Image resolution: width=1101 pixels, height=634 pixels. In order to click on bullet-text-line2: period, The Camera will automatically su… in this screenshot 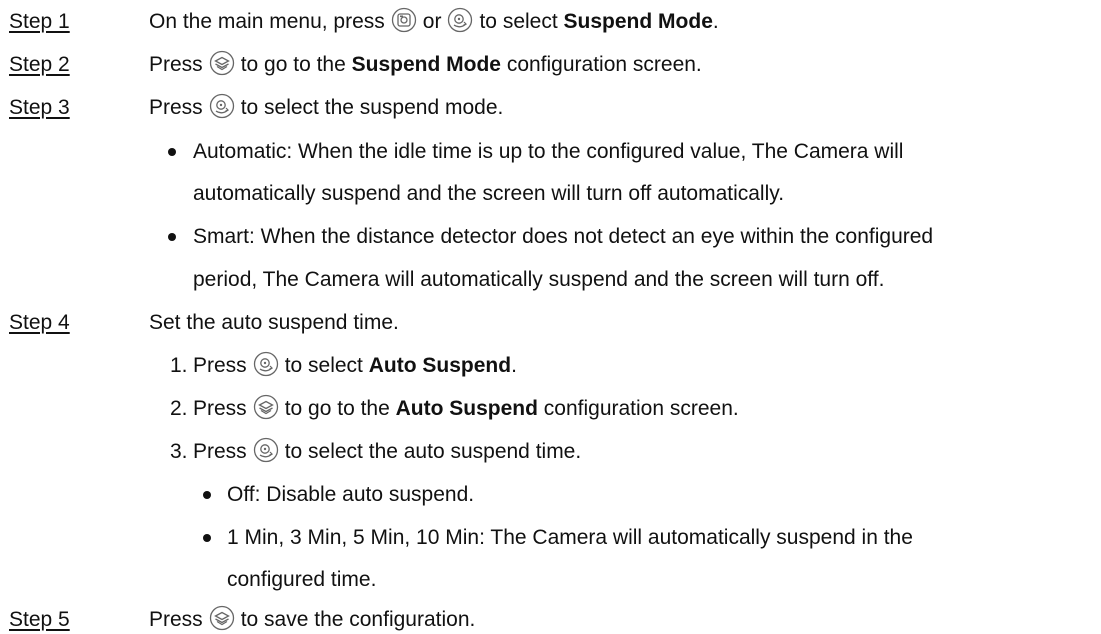, I will do `click(539, 279)`.